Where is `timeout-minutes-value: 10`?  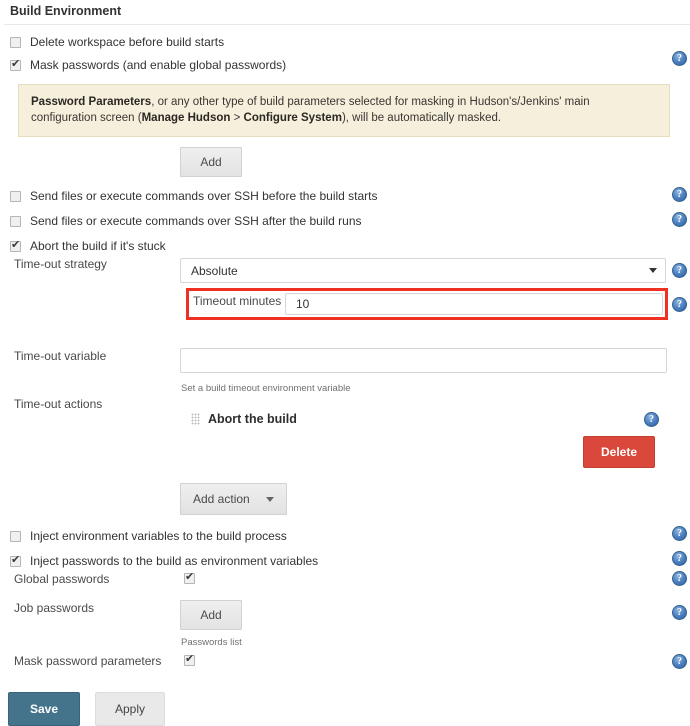
timeout-minutes-value: 10 is located at coordinates (303, 304).